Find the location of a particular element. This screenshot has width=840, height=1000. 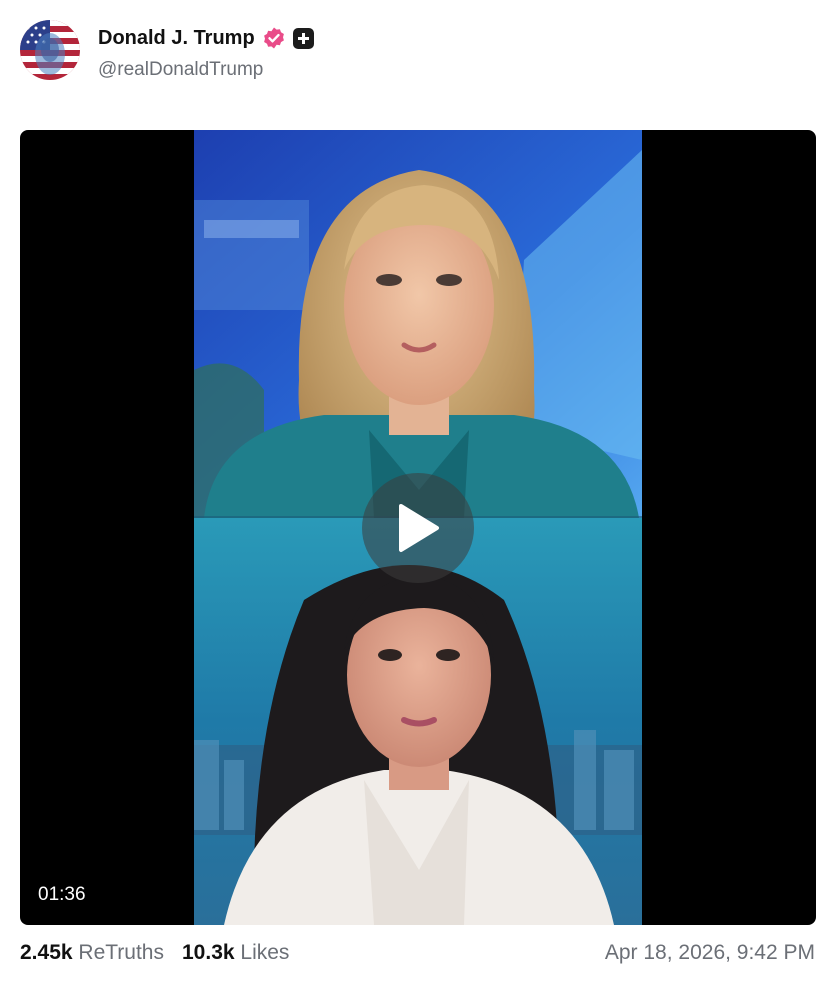

post-stats: 2.45k ReTruths 10.3k Likes is located at coordinates (154, 953).